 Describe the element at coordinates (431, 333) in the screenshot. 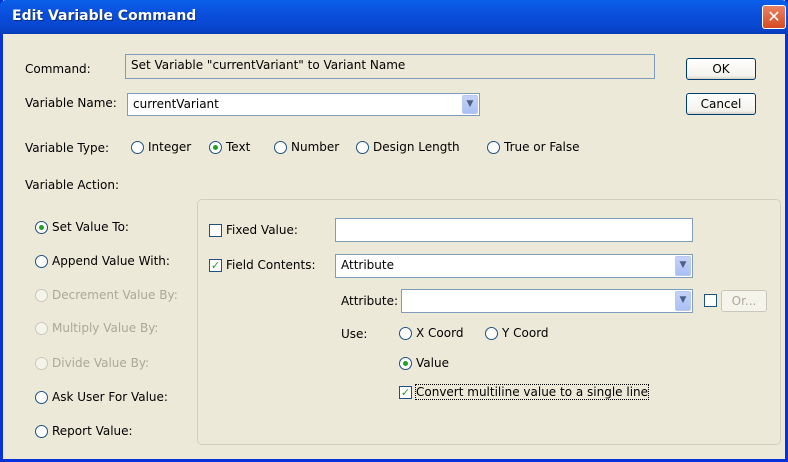

I see `radio-x-coord: X Coord` at that location.